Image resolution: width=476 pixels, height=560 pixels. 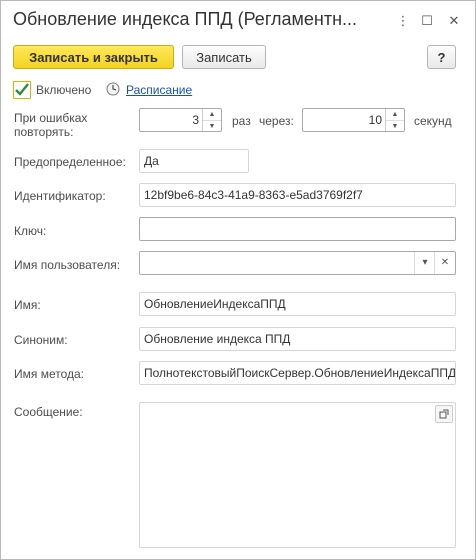 I want to click on save-and-close-button: Записать и закрыть, so click(x=93, y=57).